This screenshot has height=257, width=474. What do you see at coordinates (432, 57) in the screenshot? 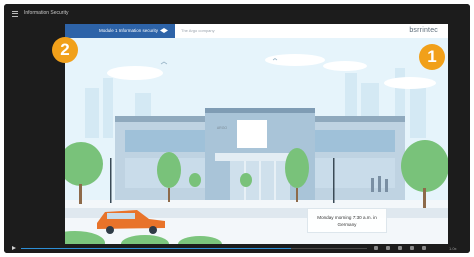
I see `callout-badge-1: 1` at bounding box center [432, 57].